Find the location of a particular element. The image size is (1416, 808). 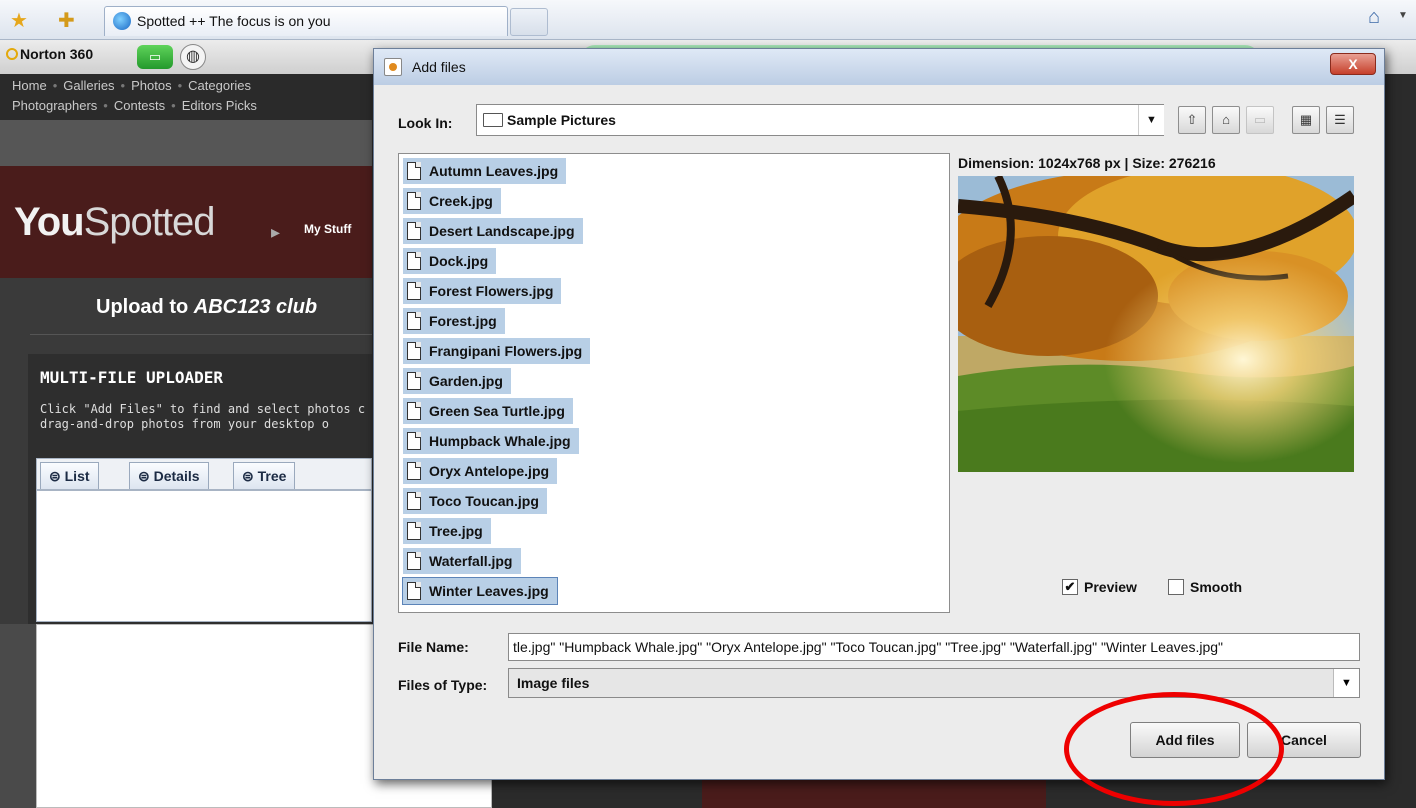

my-stuff-link: My Stuff is located at coordinates (327, 229).